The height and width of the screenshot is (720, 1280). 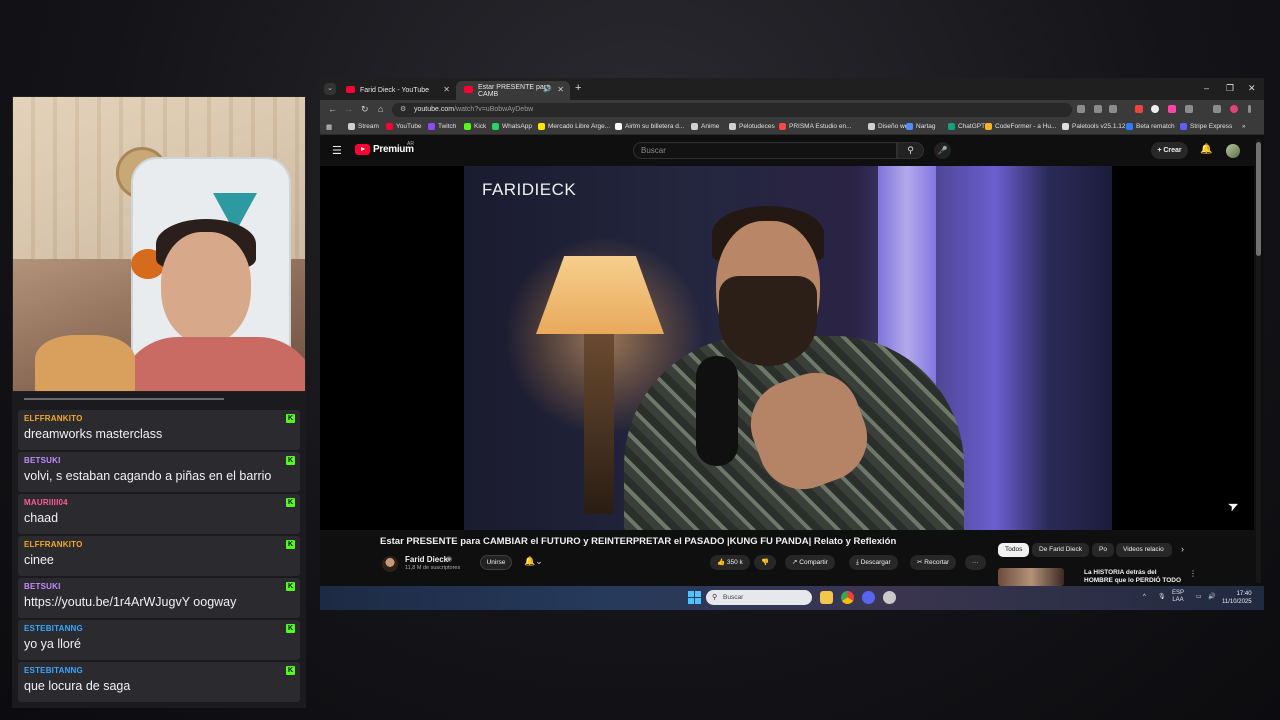 I want to click on close-window-button: ✕, so click(x=1252, y=88).